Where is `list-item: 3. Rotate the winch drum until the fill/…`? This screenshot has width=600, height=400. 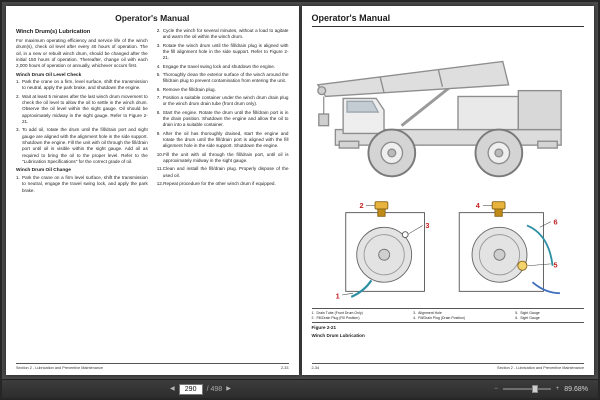 list-item: 3. Rotate the winch drum until the fill/… is located at coordinates (222, 51).